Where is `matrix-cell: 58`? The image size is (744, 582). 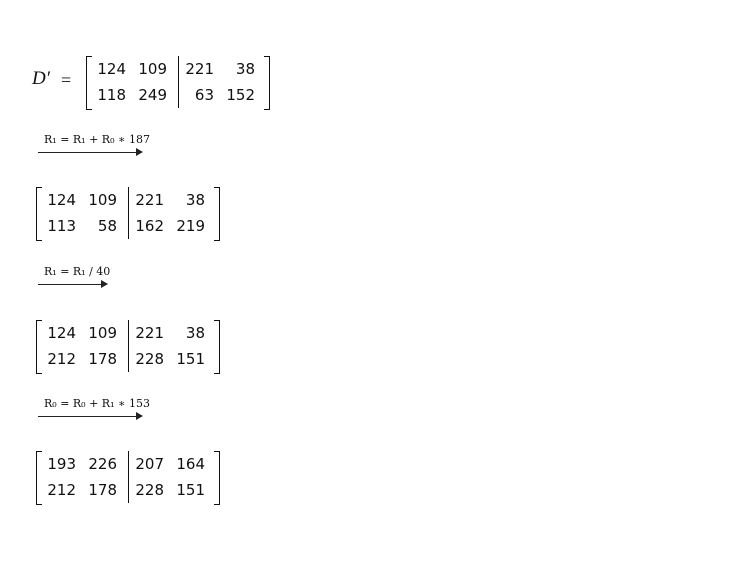
matrix-cell: 58 is located at coordinates (107, 226).